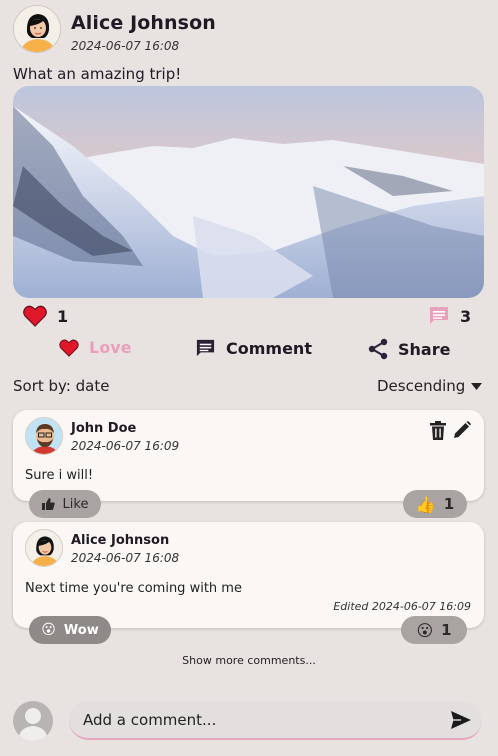 The height and width of the screenshot is (756, 498). I want to click on post-timestamp: 2024-06-07 16:08, so click(125, 46).